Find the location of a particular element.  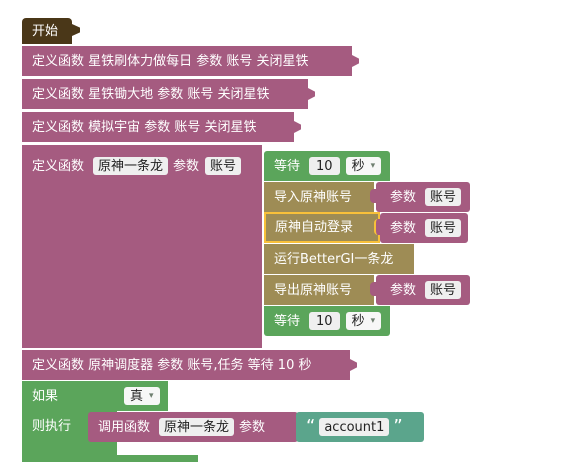

call-procedure-block: 调用函数 原神一条龙 参数 is located at coordinates (193, 427).